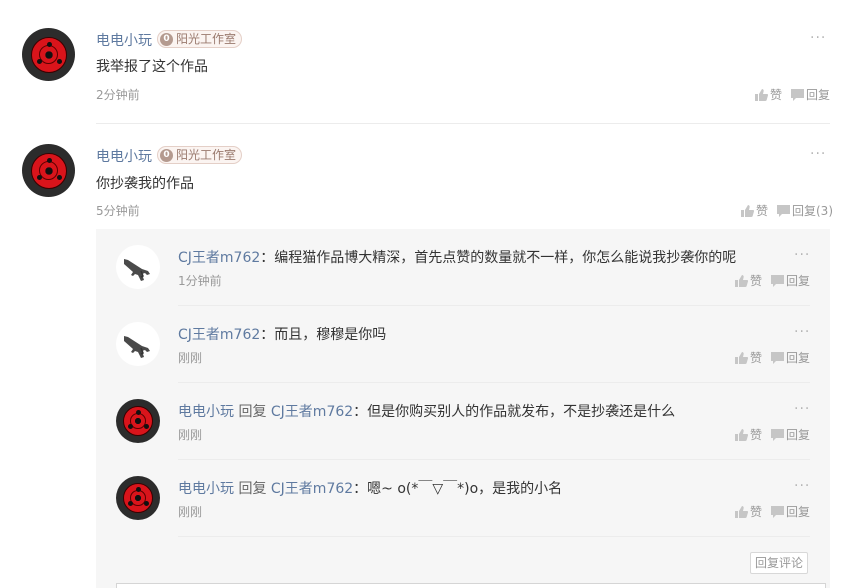 The image size is (842, 588). I want to click on reply-label: 回复(3), so click(812, 211).